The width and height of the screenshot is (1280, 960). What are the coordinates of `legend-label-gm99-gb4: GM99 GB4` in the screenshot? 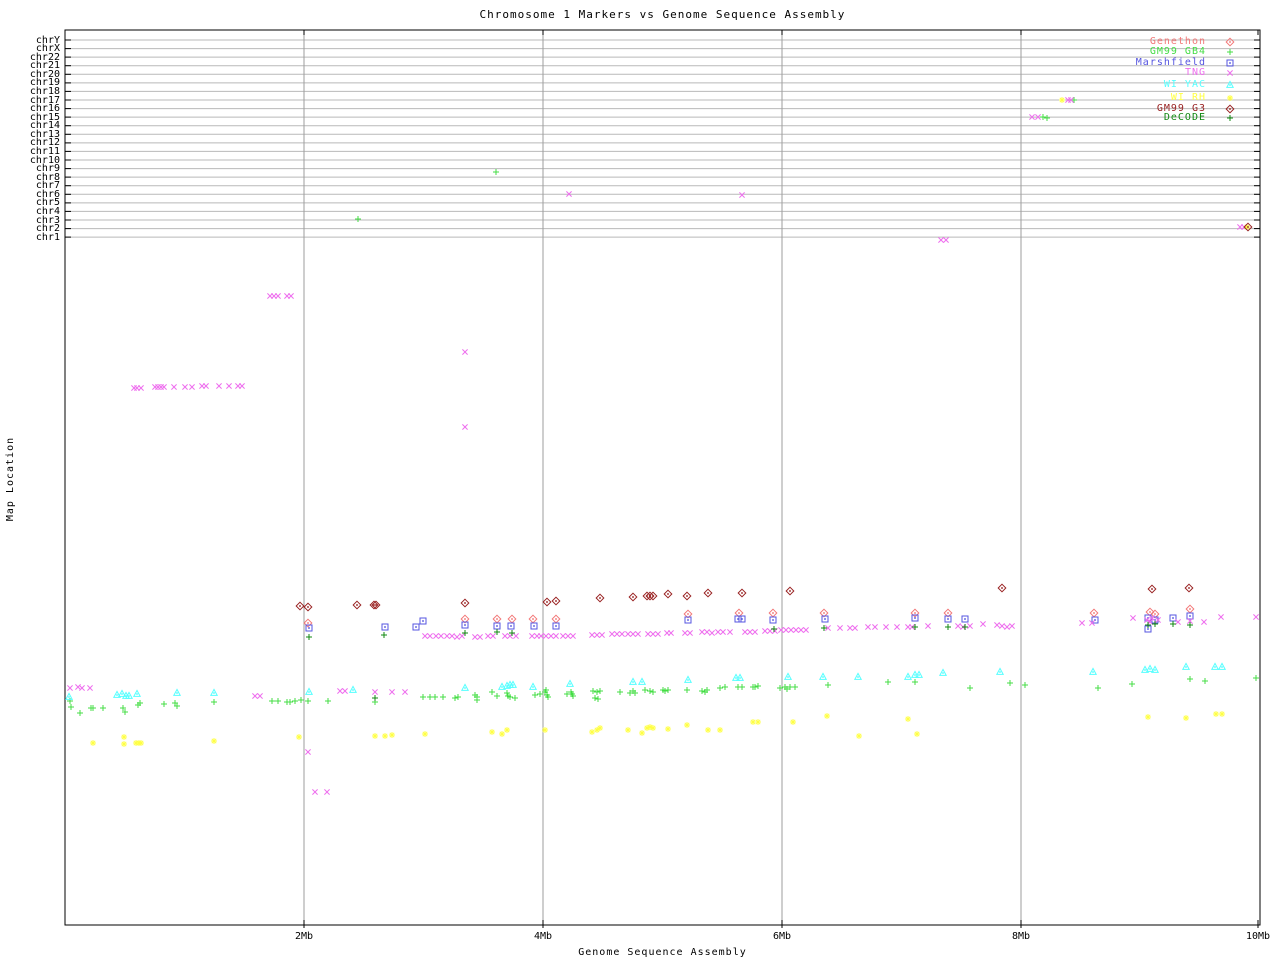 It's located at (1177, 51).